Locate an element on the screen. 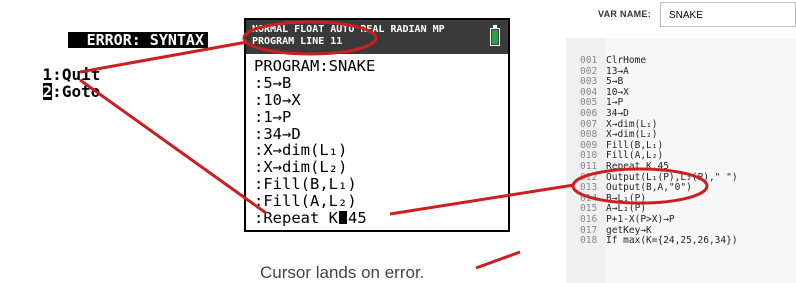 This screenshot has width=796, height=283. error-menu: 1:Quit 2:Goto is located at coordinates (52, 74).